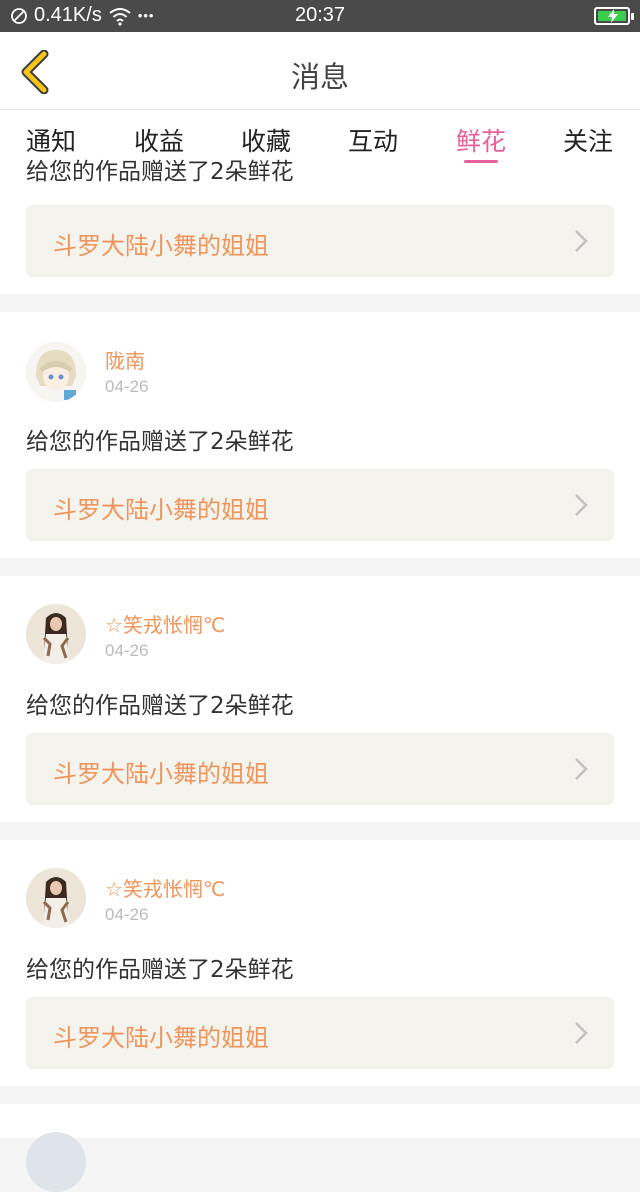 Image resolution: width=640 pixels, height=1192 pixels. I want to click on status-bar: 0.41K/s ••• 20:37, so click(320, 16).